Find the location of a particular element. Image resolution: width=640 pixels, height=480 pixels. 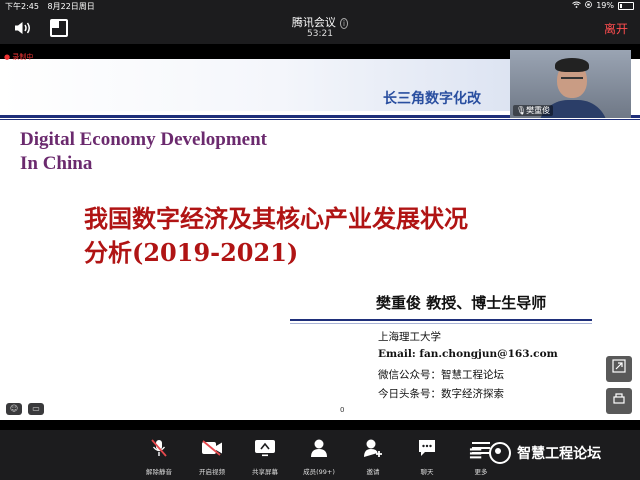

status-date: 8月22日周日 is located at coordinates (71, 6).